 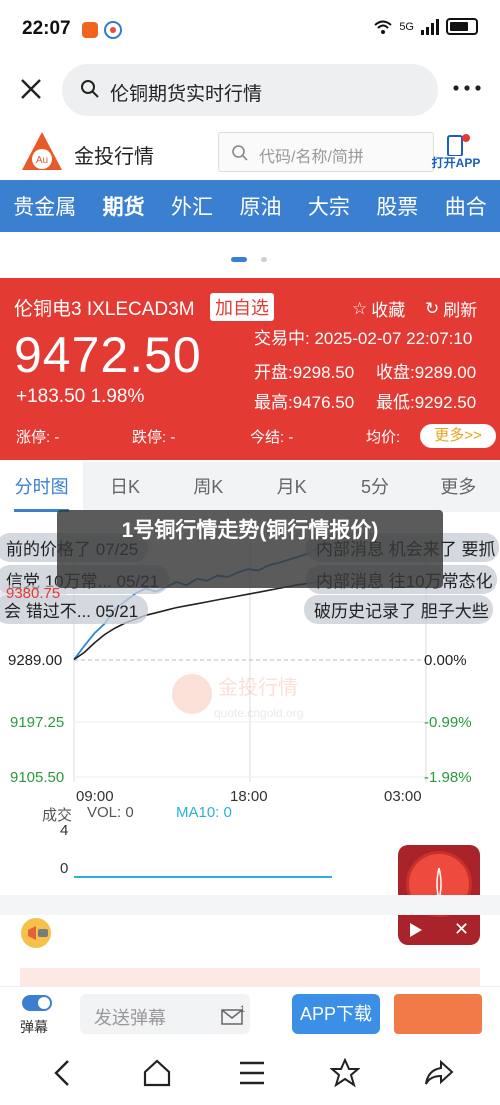 I want to click on nav-item-more: 曲合, so click(x=466, y=206).